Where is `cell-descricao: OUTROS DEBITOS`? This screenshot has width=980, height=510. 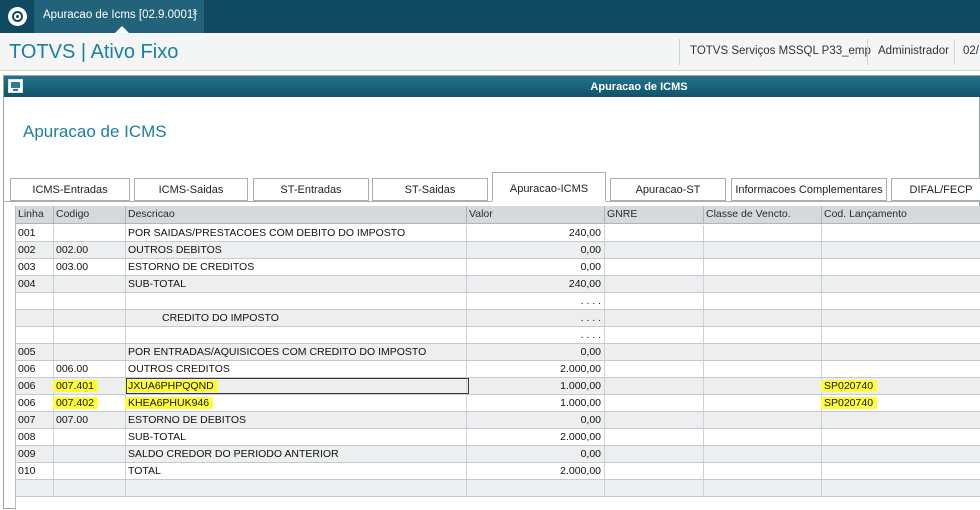 cell-descricao: OUTROS DEBITOS is located at coordinates (296, 250).